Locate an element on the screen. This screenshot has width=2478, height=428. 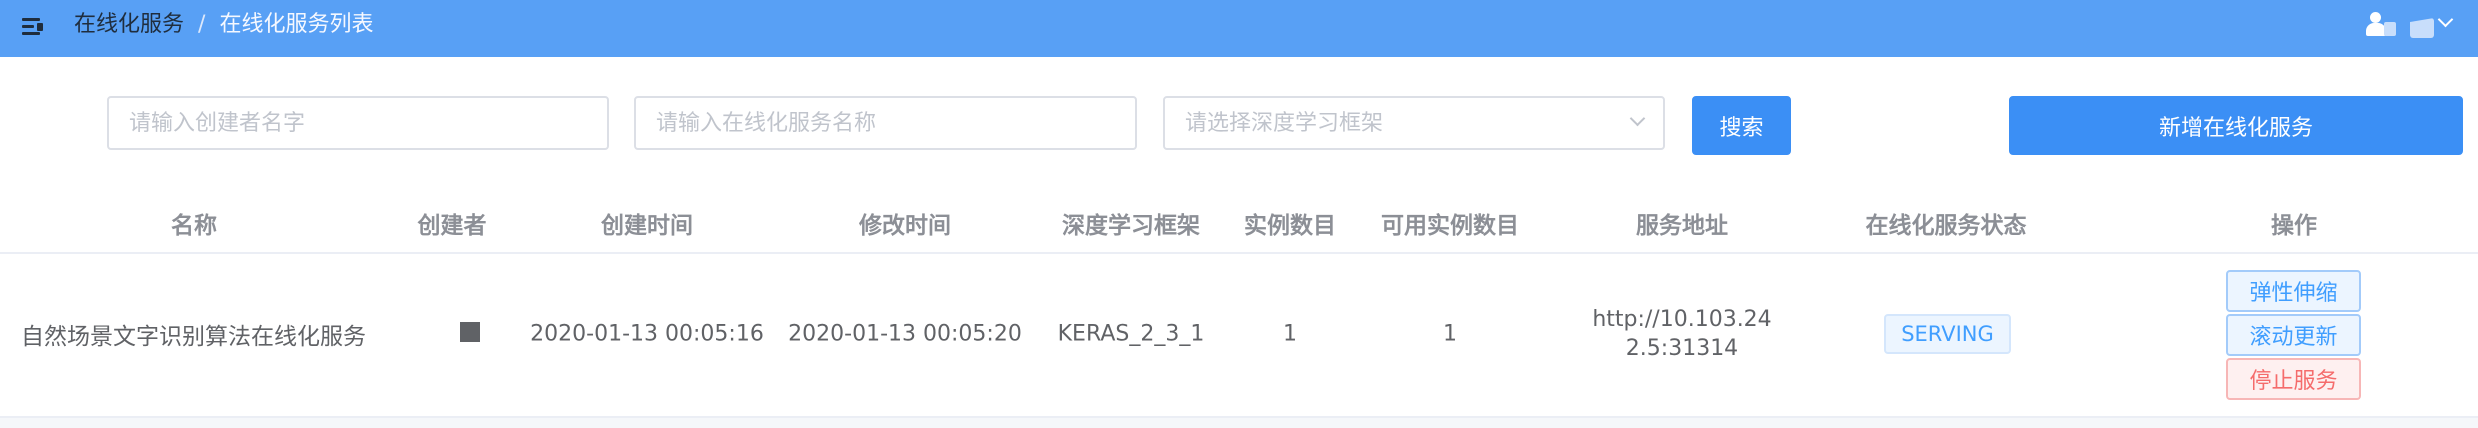
chevron-down-icon is located at coordinates (2445, 19).